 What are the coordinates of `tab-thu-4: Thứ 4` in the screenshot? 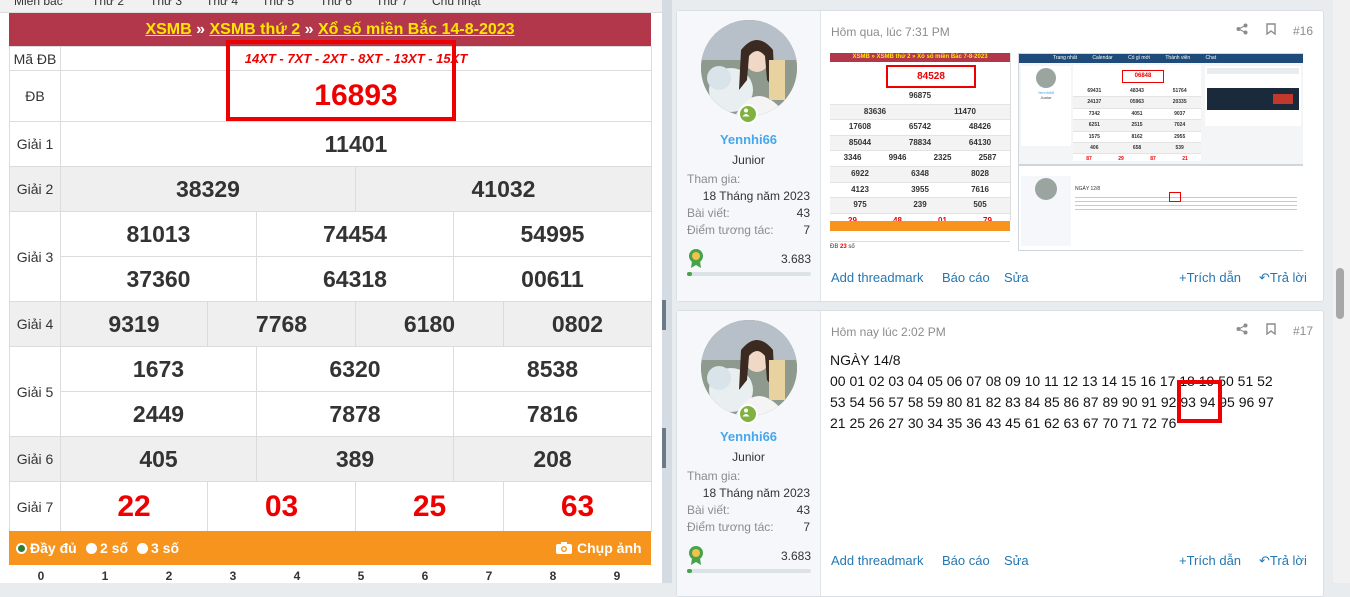 It's located at (222, 4).